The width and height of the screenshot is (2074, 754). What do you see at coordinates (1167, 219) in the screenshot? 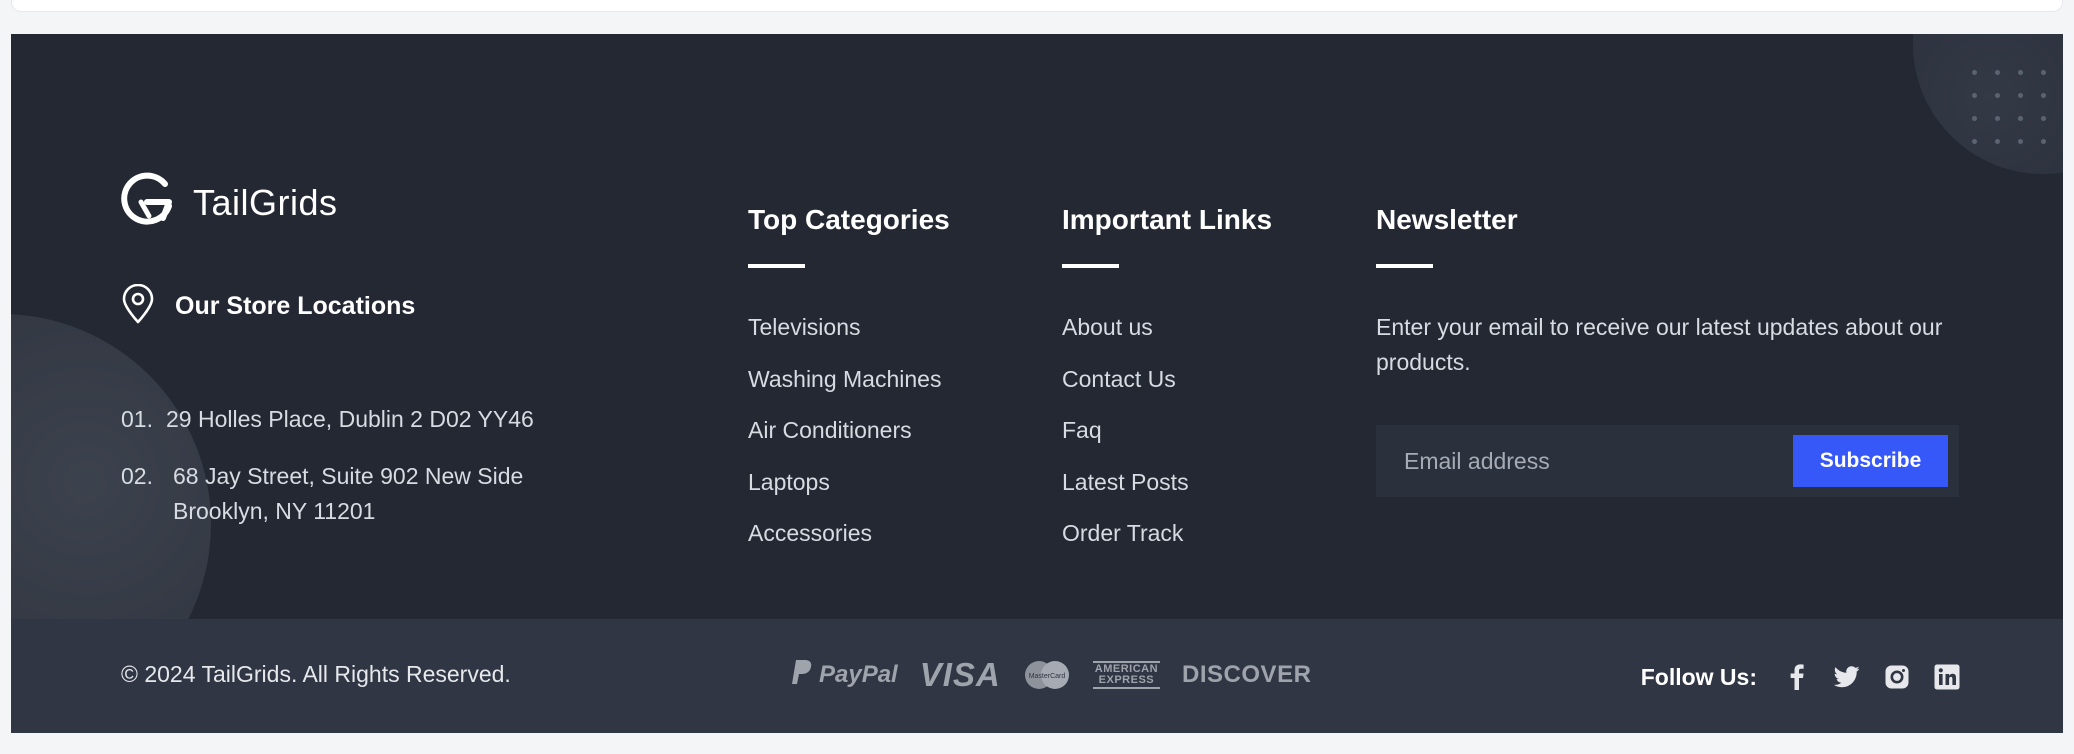
I see `important-links-title: Important Links` at bounding box center [1167, 219].